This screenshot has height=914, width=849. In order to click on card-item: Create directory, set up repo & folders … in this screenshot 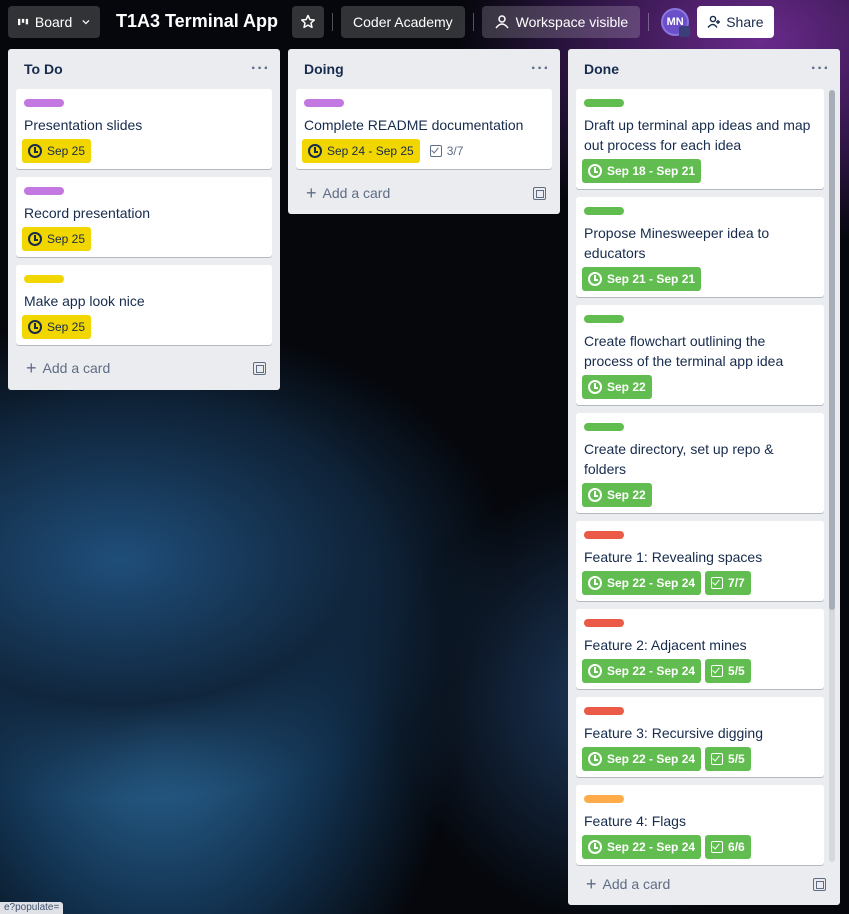, I will do `click(700, 463)`.